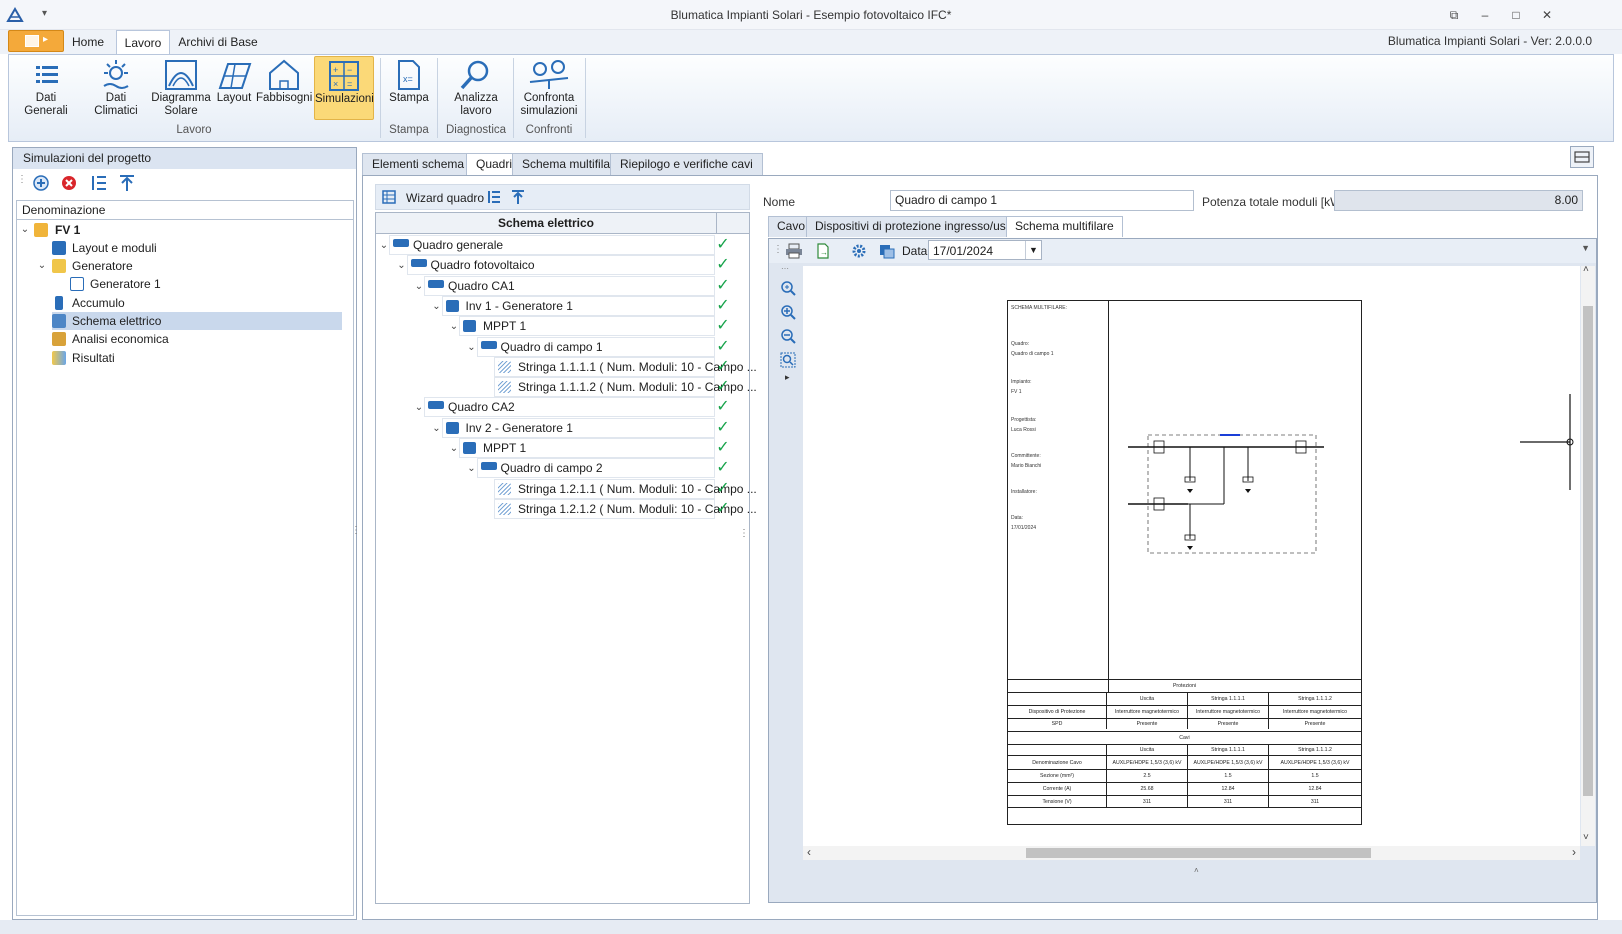  What do you see at coordinates (563, 265) in the screenshot?
I see `grid-row-quadro: ⌄ Quadro fotovoltaico ✓` at bounding box center [563, 265].